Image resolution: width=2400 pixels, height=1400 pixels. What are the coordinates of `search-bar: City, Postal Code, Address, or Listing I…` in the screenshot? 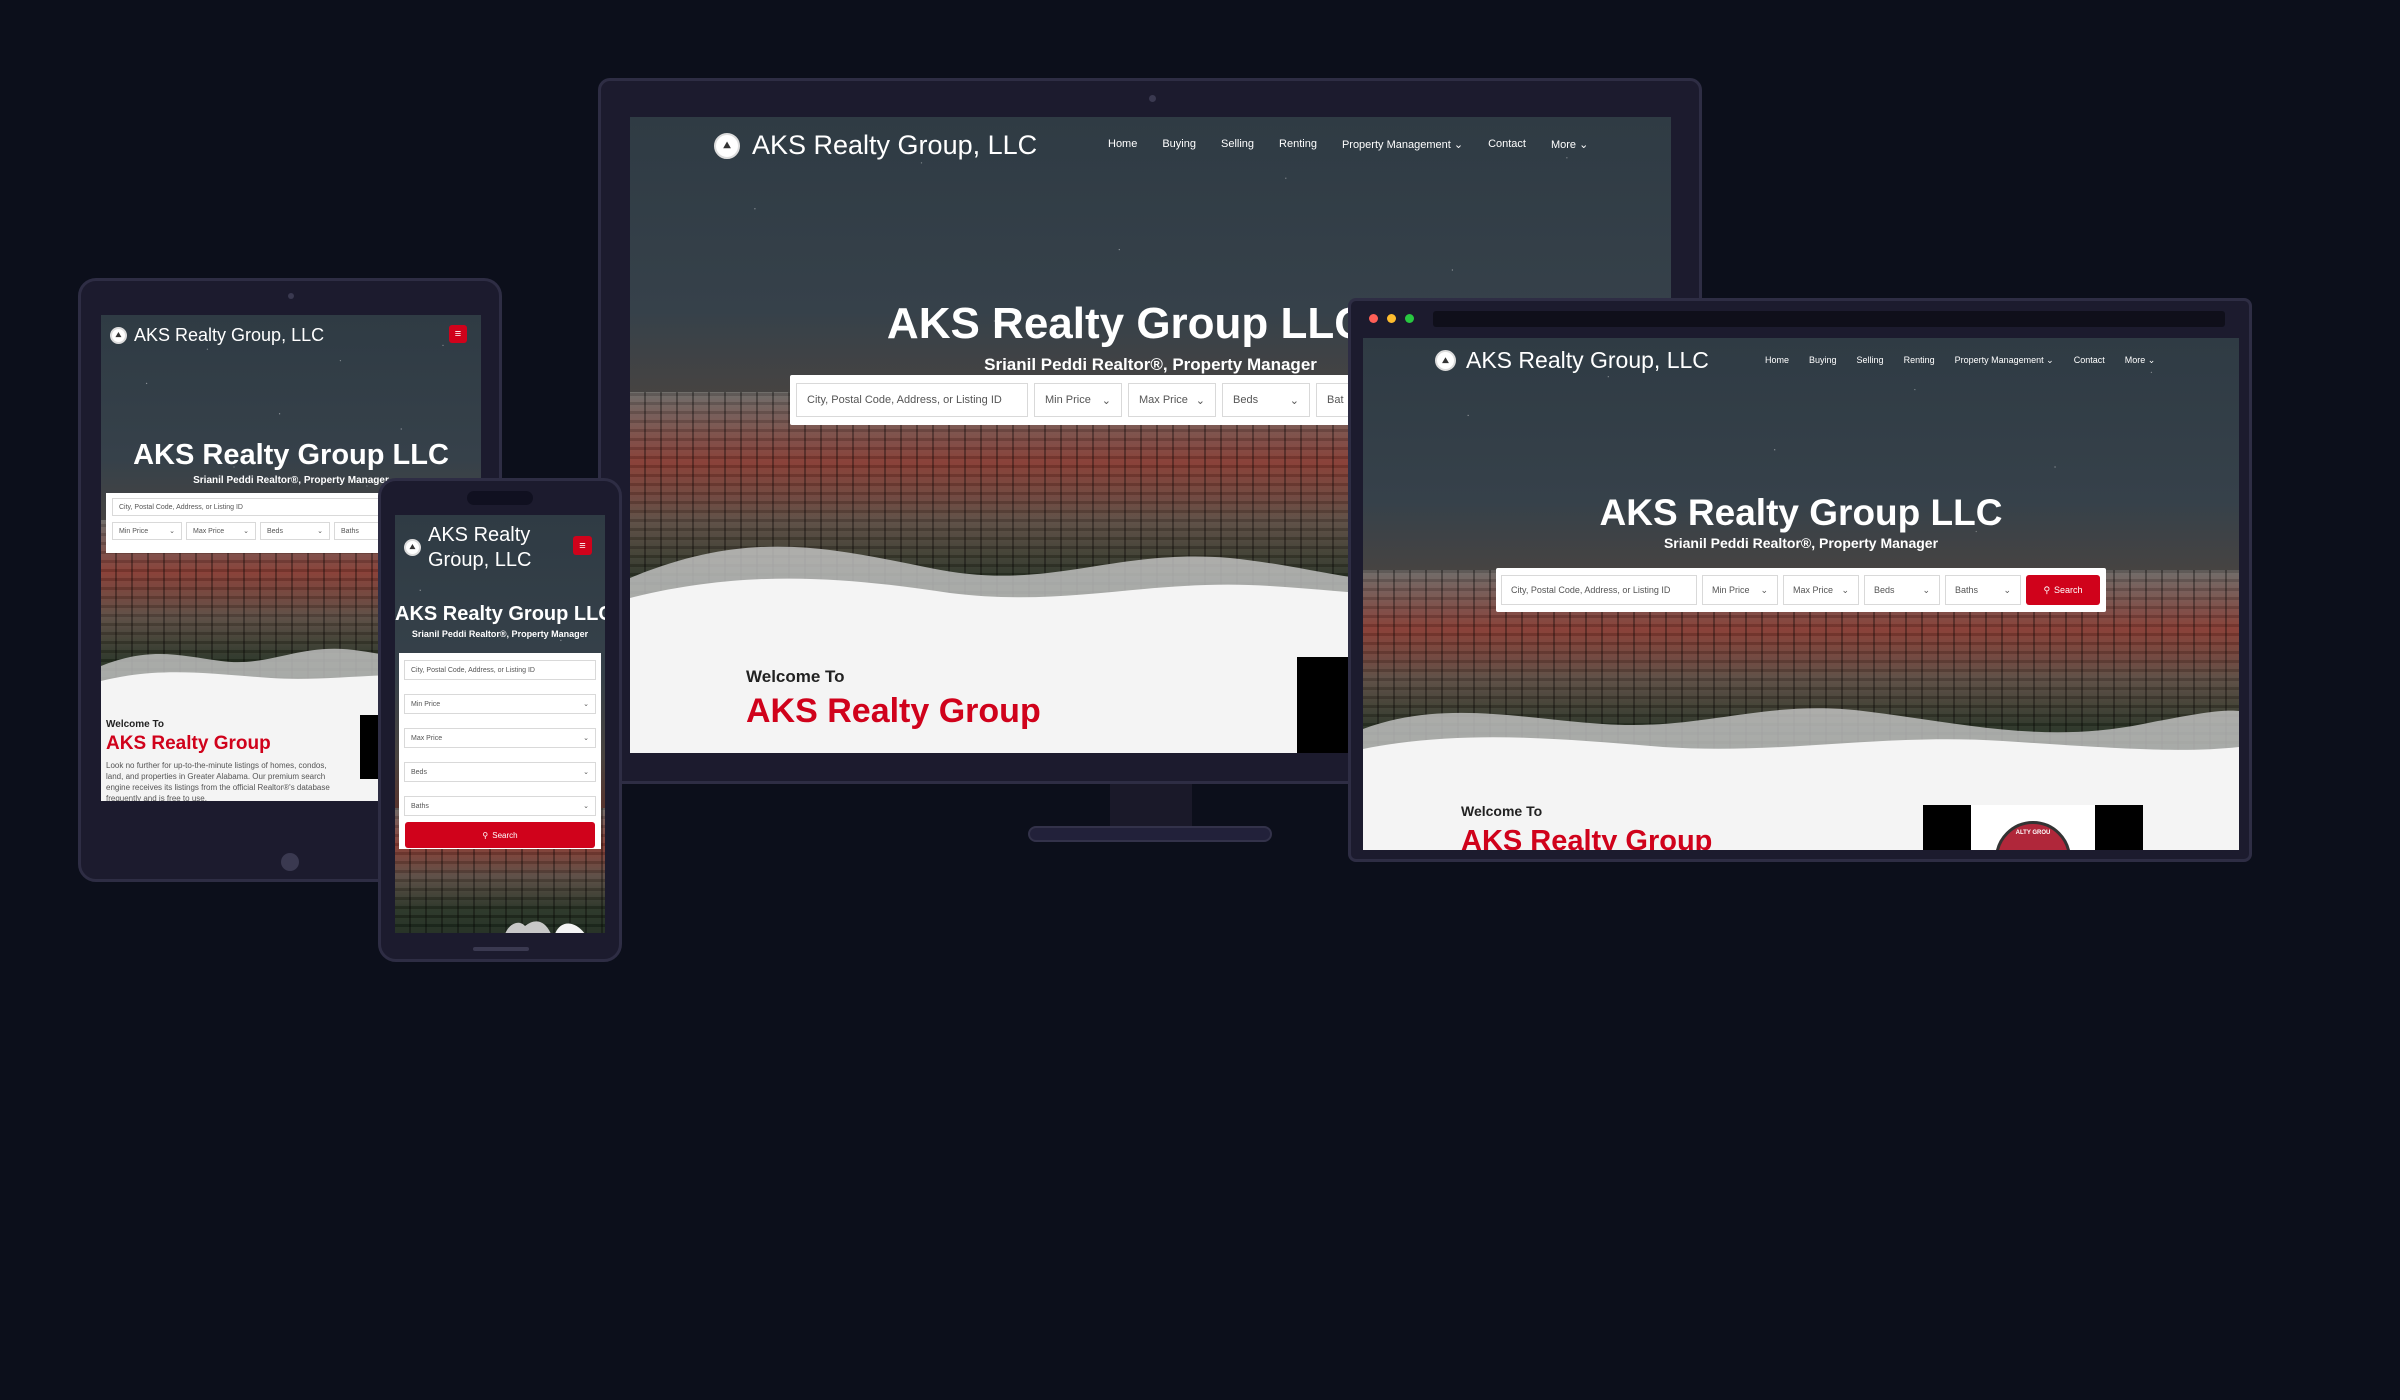 It's located at (1801, 590).